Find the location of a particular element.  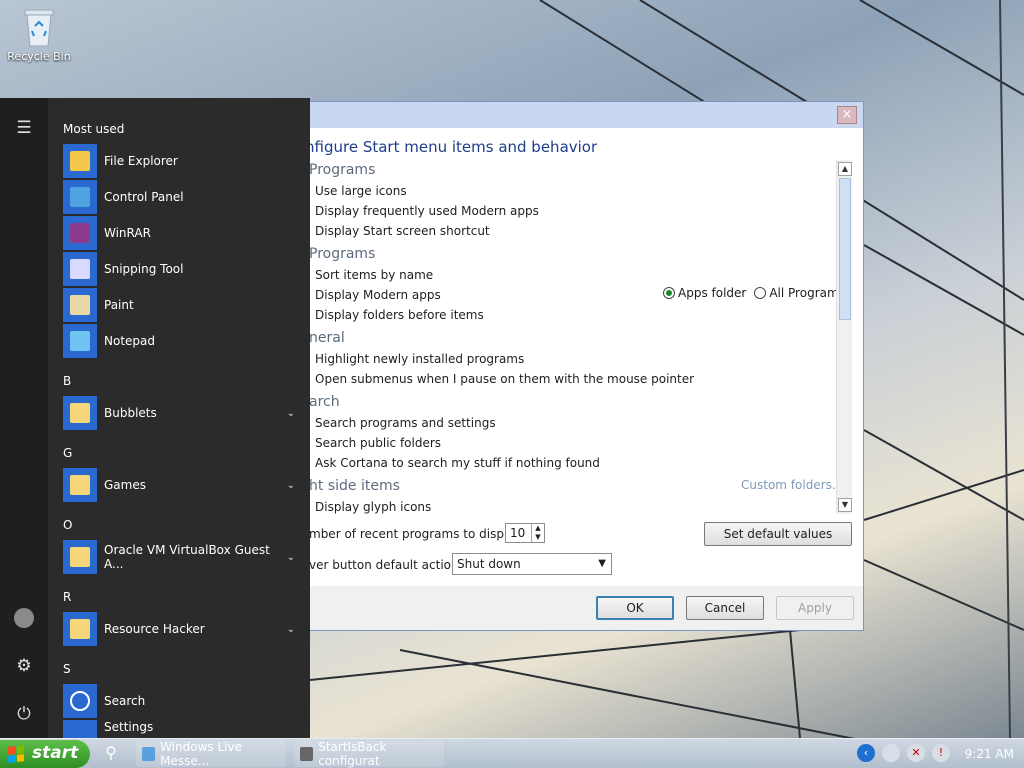

radio-apps-folder: Apps folder is located at coordinates (704, 293).